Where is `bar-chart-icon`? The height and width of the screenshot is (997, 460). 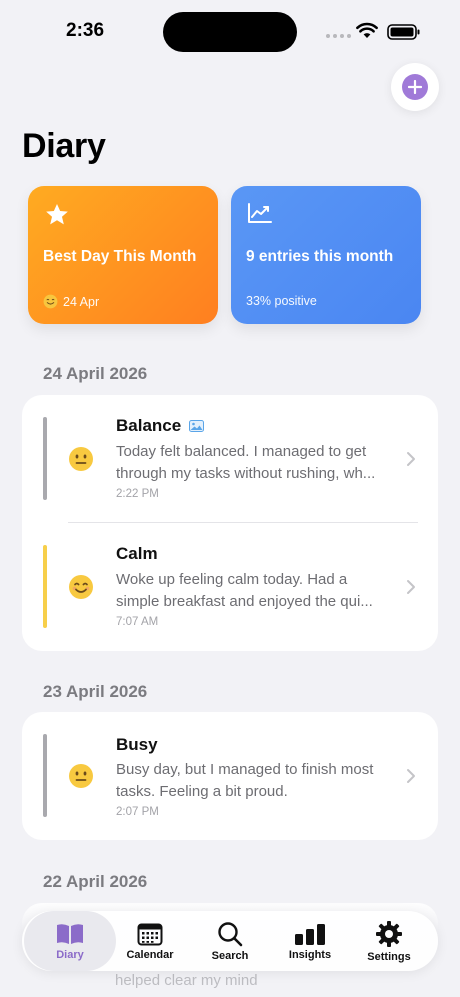 bar-chart-icon is located at coordinates (310, 934).